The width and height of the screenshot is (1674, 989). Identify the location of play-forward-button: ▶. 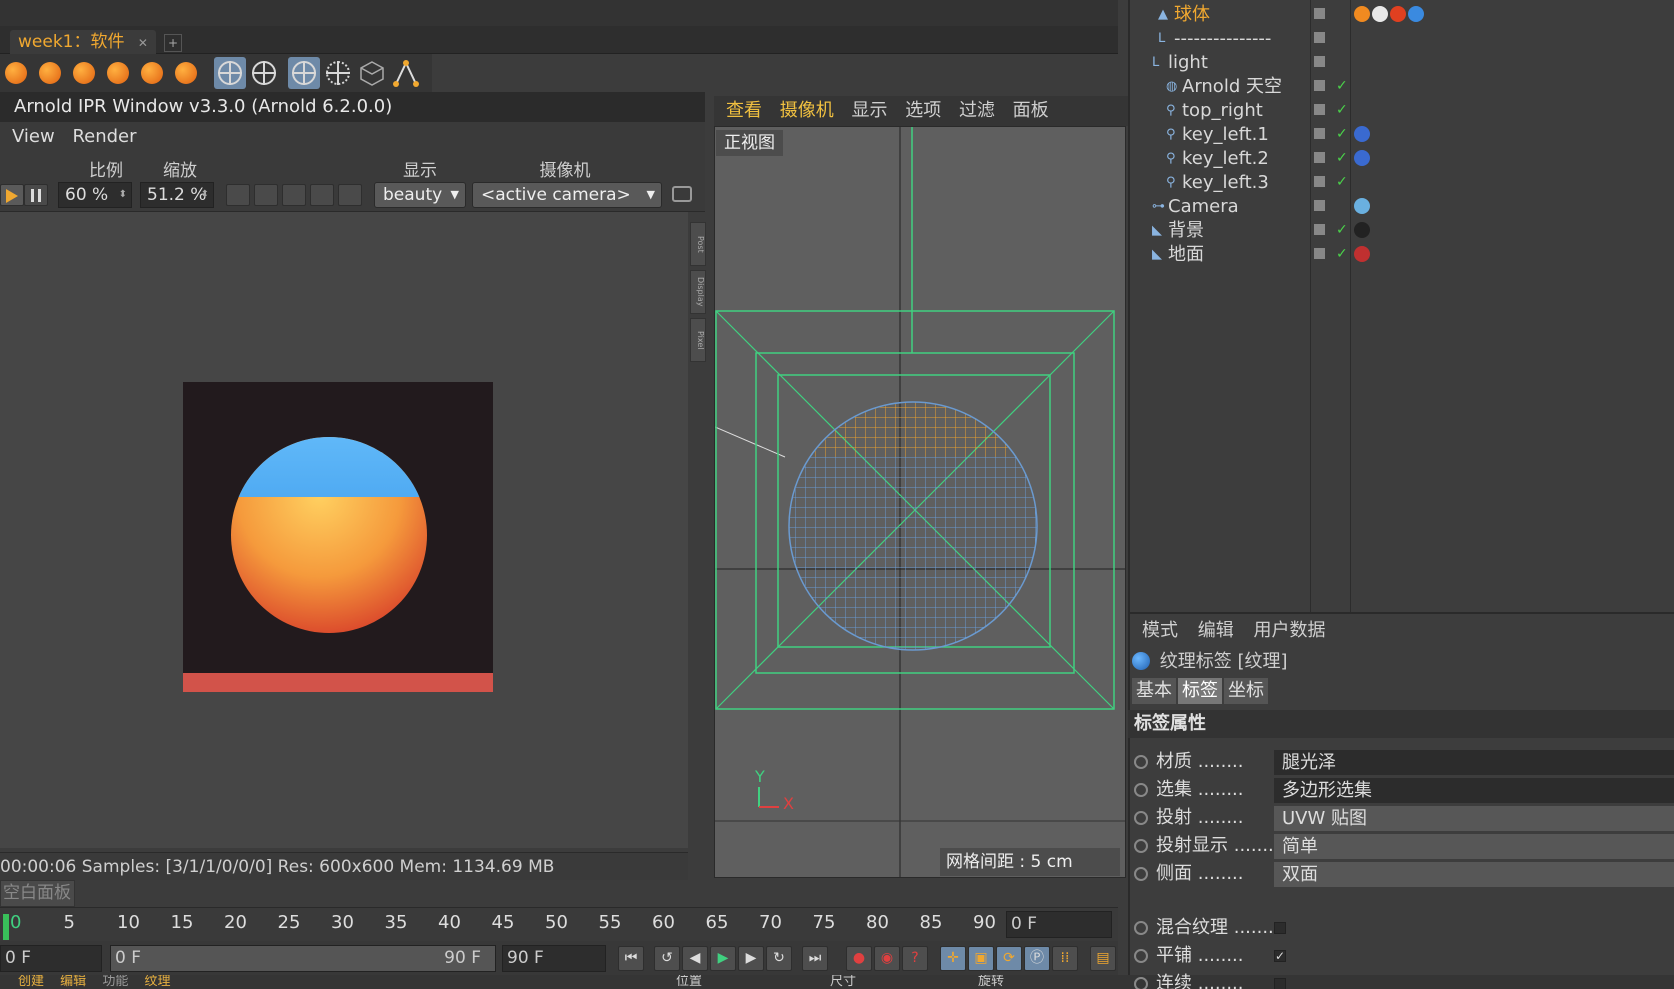
(723, 958).